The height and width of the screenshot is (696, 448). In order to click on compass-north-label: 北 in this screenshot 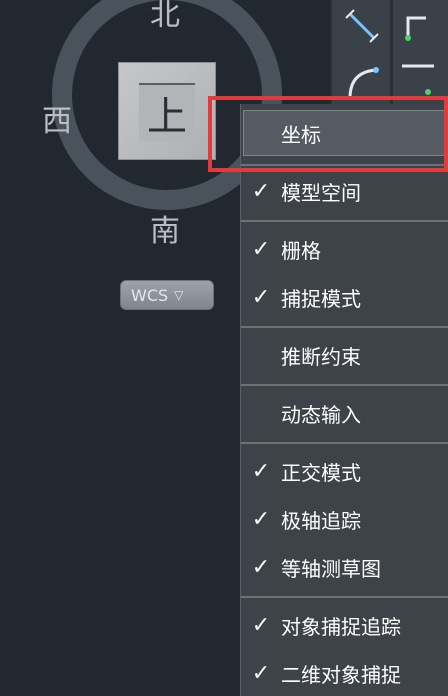, I will do `click(165, 17)`.